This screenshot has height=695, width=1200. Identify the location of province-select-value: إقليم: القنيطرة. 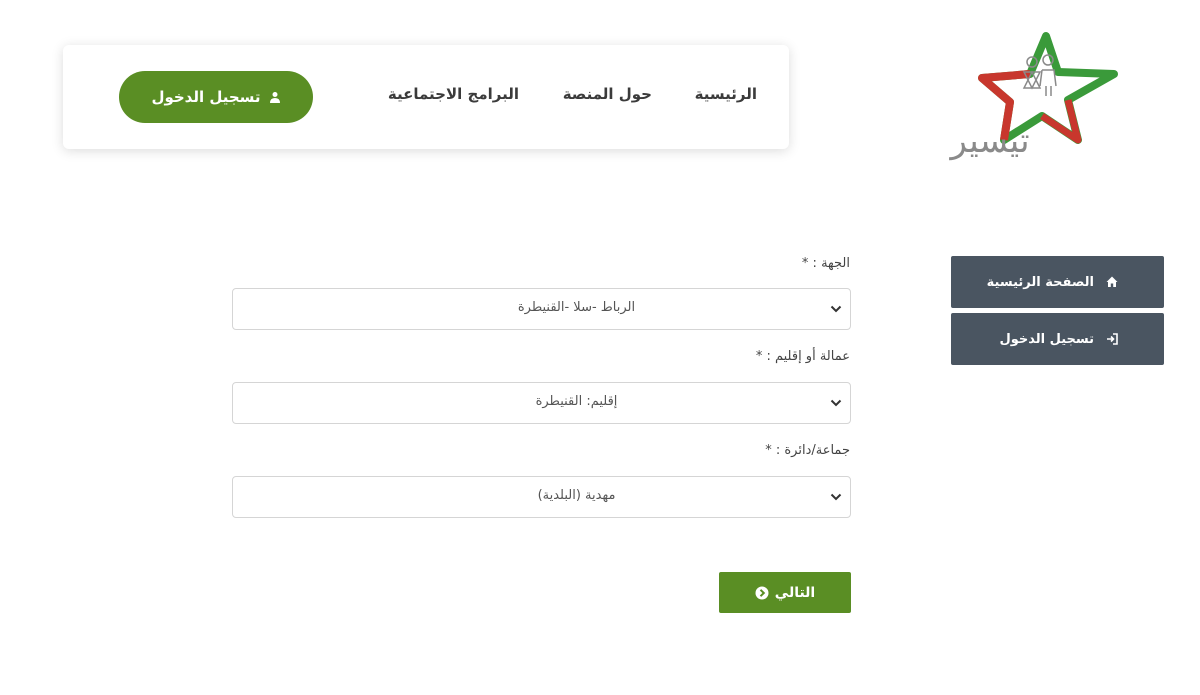
(576, 401).